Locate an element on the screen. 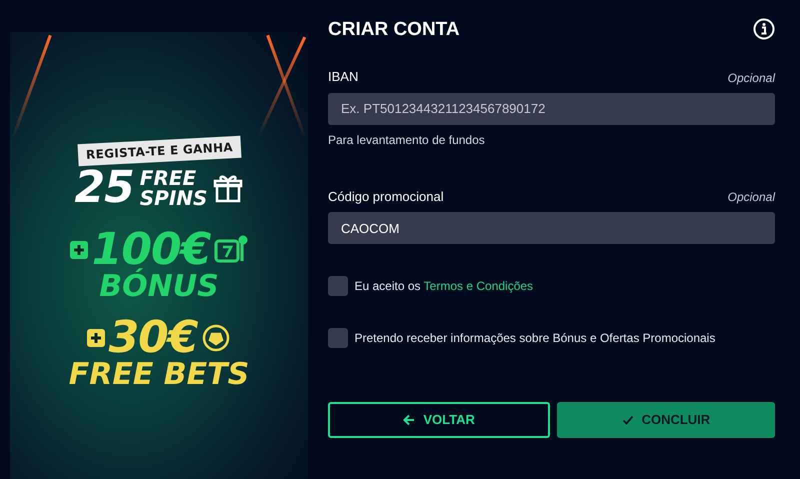 The height and width of the screenshot is (479, 800). input-field: CAOCOM is located at coordinates (551, 228).